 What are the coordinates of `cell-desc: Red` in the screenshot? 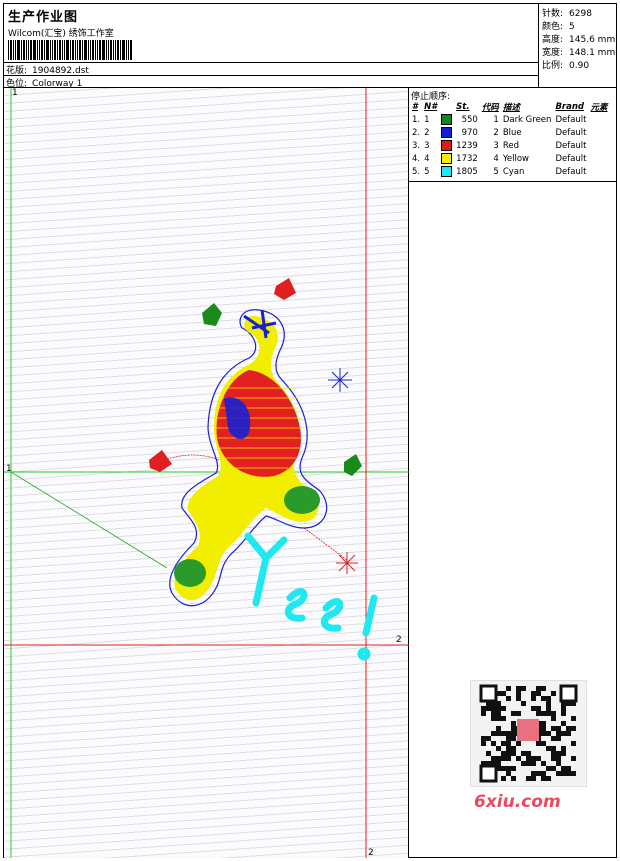 It's located at (510, 145).